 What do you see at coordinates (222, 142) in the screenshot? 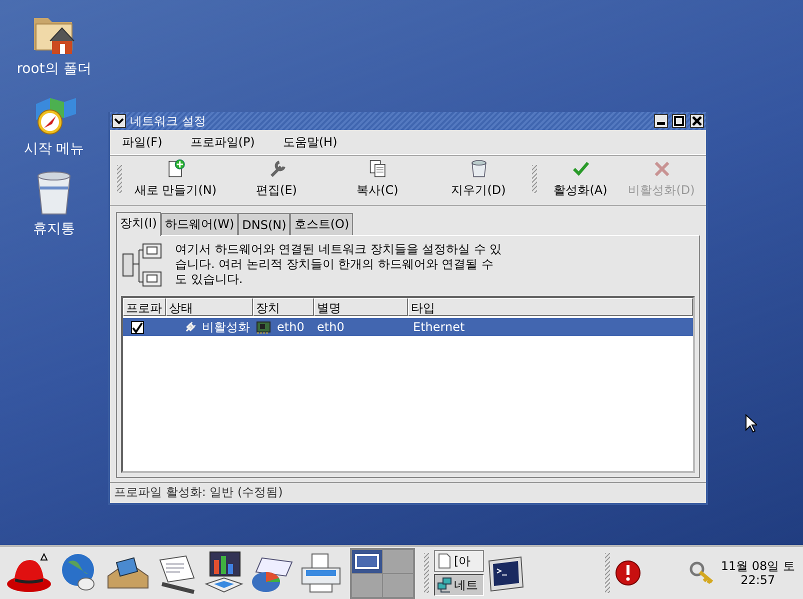
I see `menu-item: 프로파일(P)` at bounding box center [222, 142].